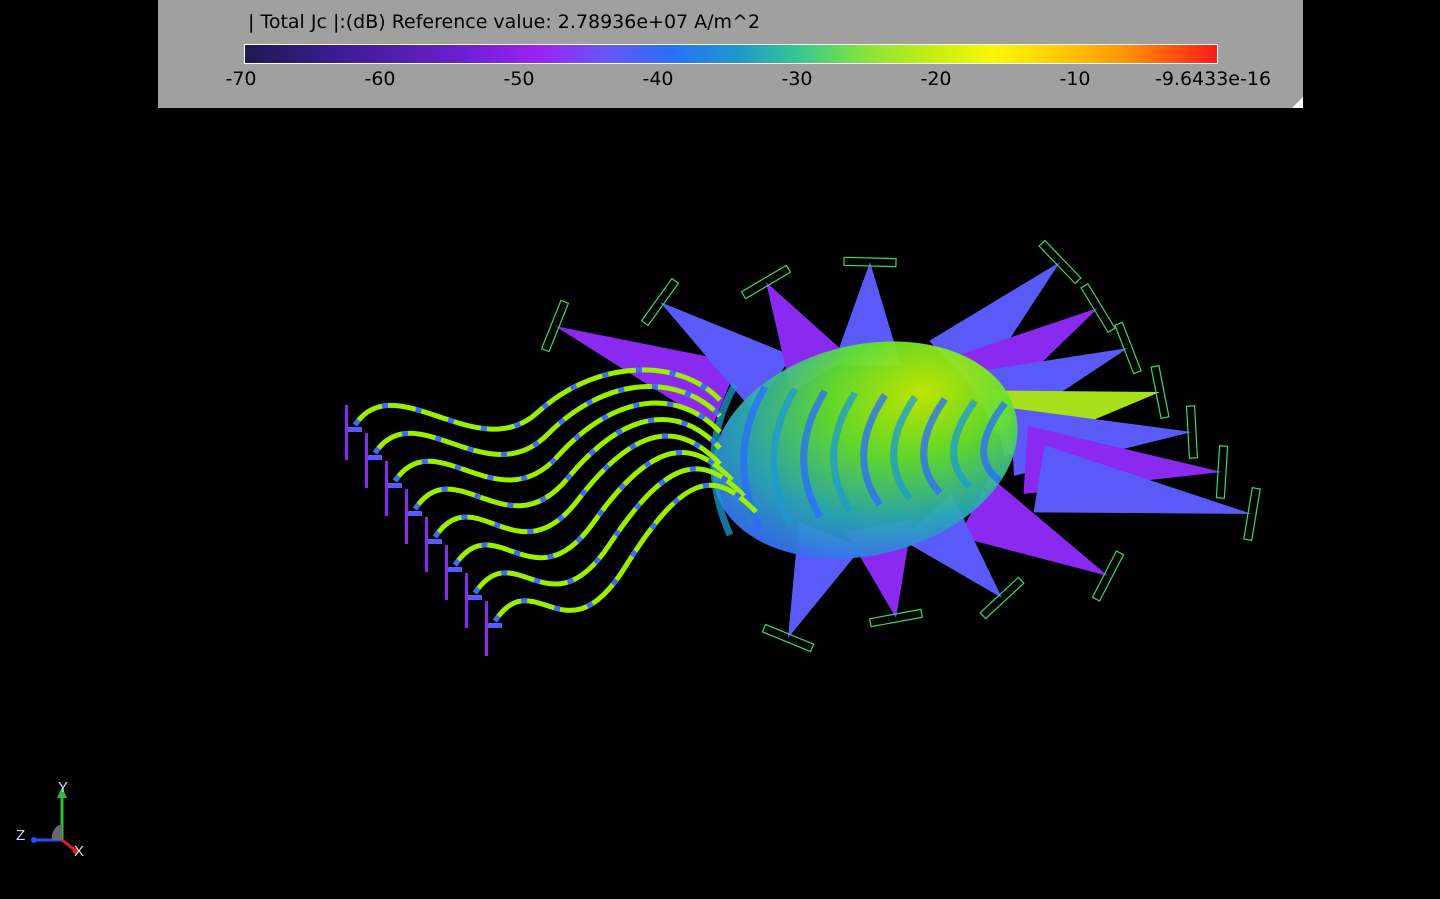 Image resolution: width=1440 pixels, height=899 pixels. Describe the element at coordinates (20, 835) in the screenshot. I see `z-axis-label: Z` at that location.